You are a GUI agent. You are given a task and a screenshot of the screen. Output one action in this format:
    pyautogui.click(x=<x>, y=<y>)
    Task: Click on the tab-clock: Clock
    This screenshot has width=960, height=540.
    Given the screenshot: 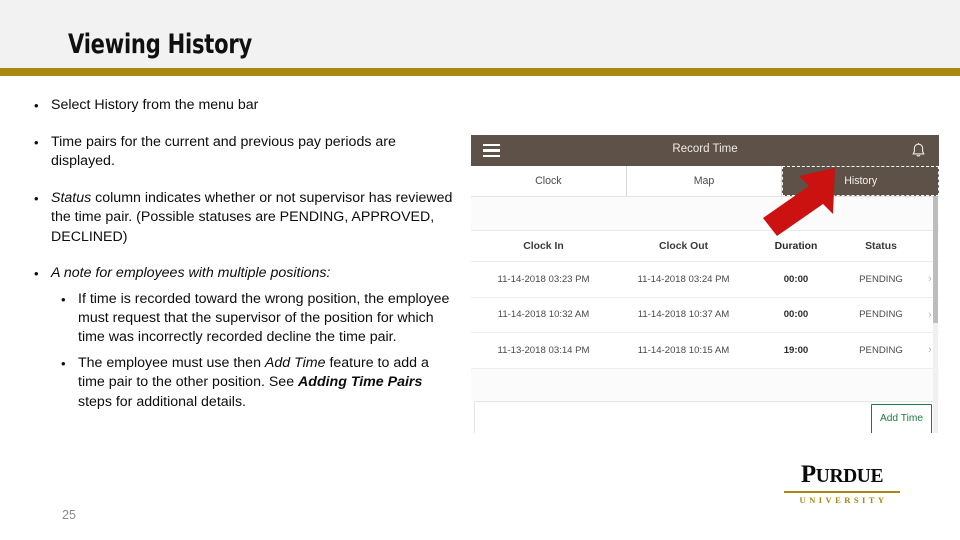 What is the action you would take?
    pyautogui.click(x=549, y=181)
    